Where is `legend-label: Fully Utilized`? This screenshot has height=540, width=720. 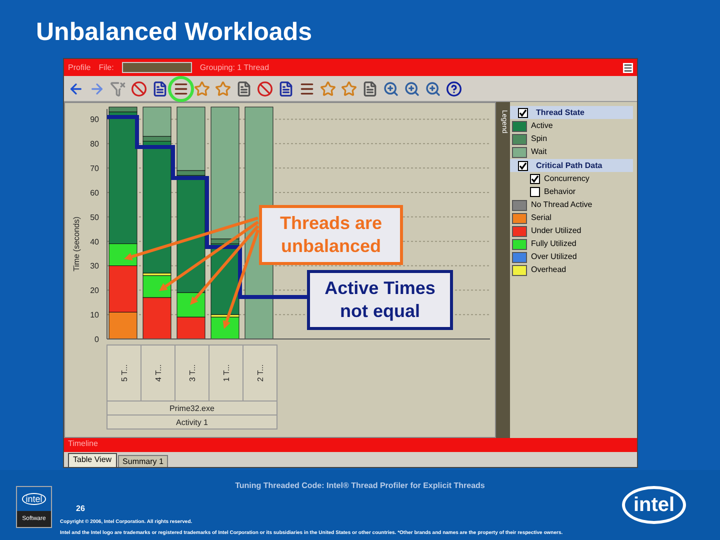 legend-label: Fully Utilized is located at coordinates (553, 244).